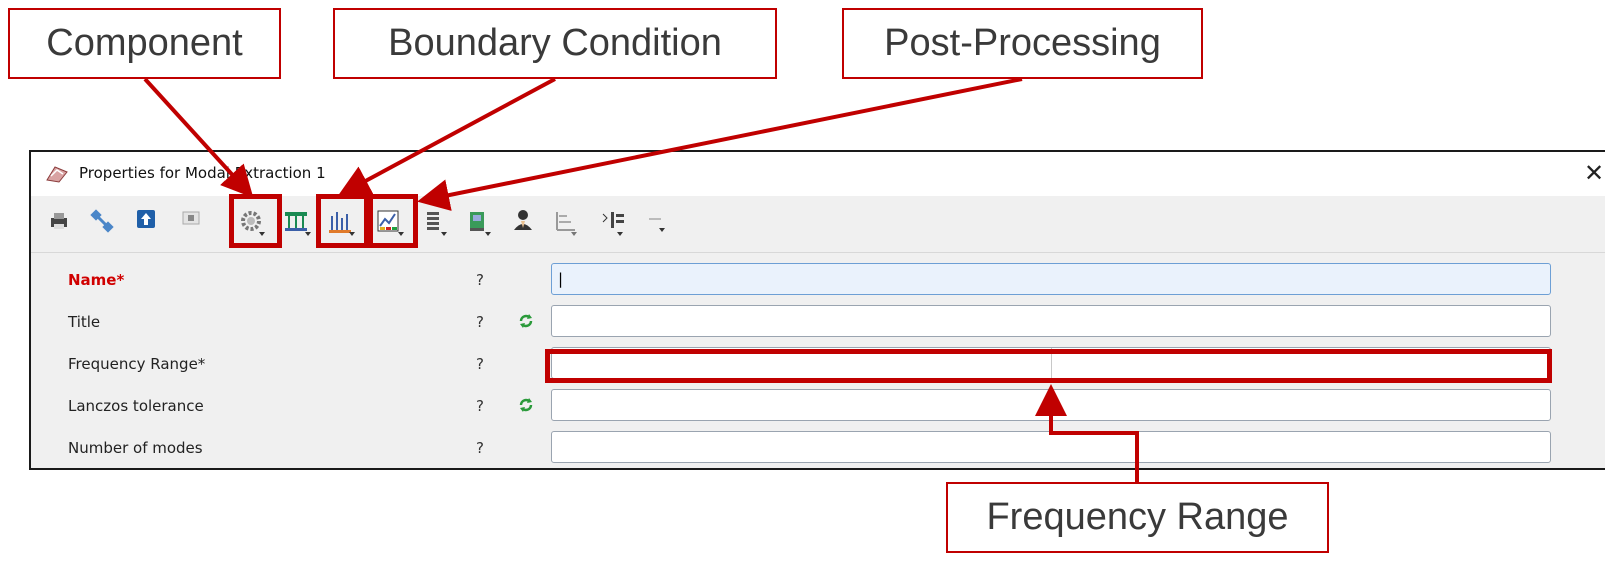  What do you see at coordinates (720, 144) in the screenshot?
I see `arrow-post-processing` at bounding box center [720, 144].